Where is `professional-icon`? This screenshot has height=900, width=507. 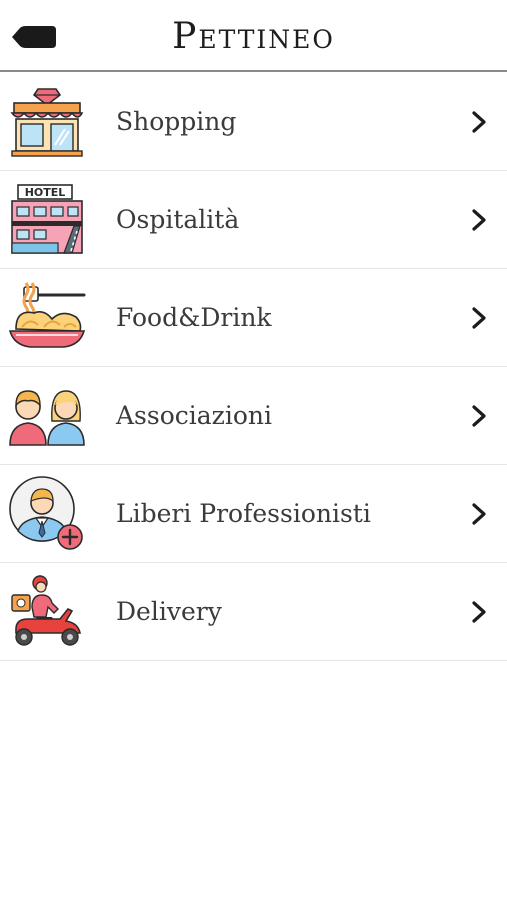
professional-icon is located at coordinates (46, 513).